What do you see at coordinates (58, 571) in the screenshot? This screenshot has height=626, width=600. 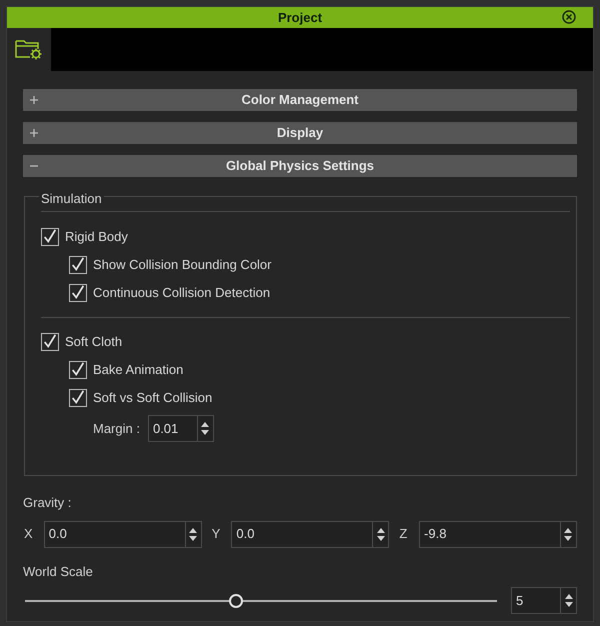 I see `world-scale-label: World Scale` at bounding box center [58, 571].